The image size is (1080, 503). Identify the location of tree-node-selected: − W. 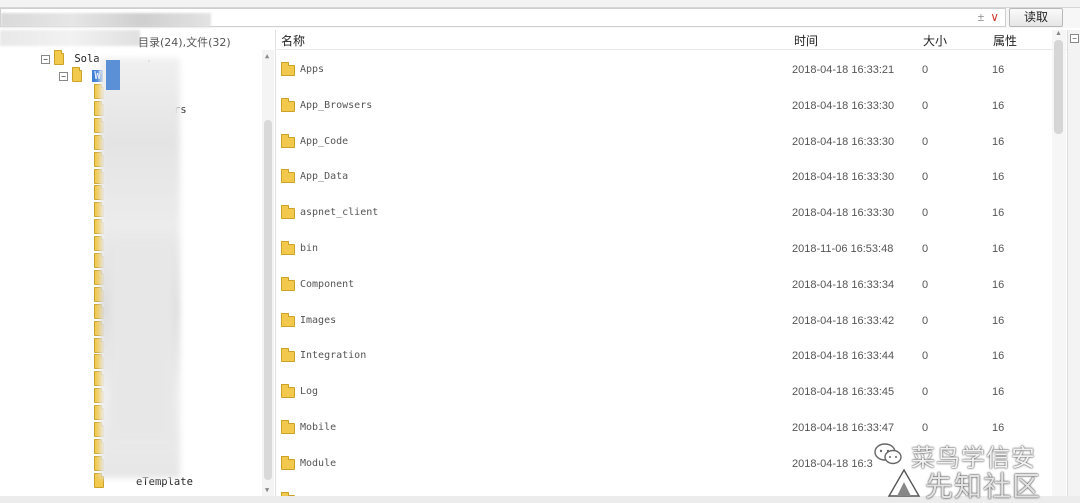
(81, 75).